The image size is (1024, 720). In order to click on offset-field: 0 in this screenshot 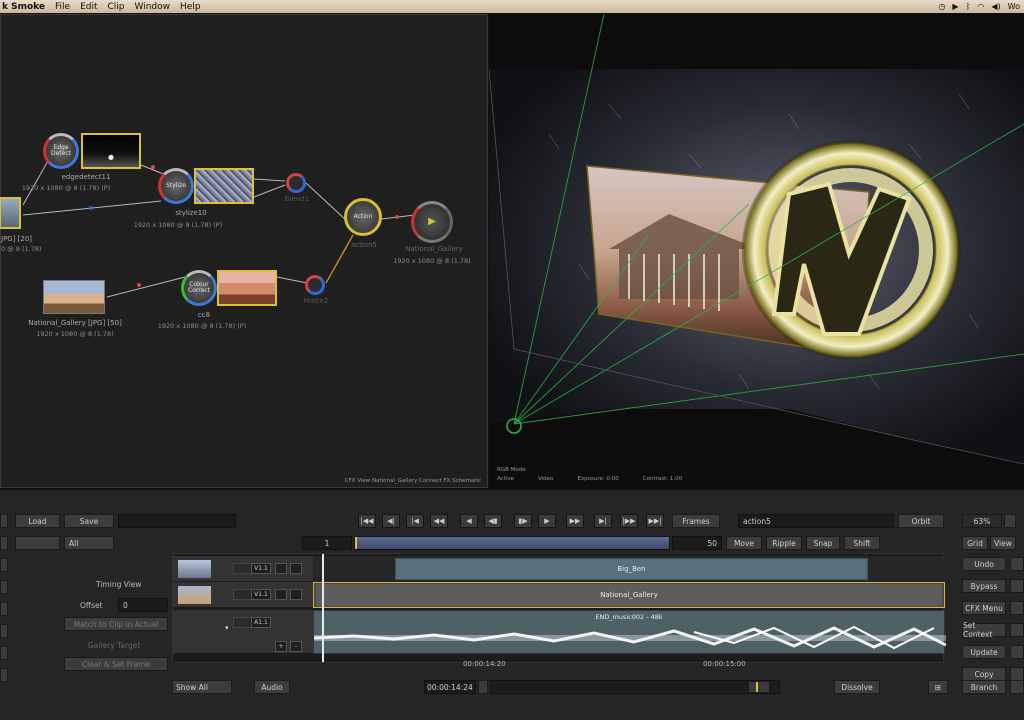, I will do `click(143, 605)`.